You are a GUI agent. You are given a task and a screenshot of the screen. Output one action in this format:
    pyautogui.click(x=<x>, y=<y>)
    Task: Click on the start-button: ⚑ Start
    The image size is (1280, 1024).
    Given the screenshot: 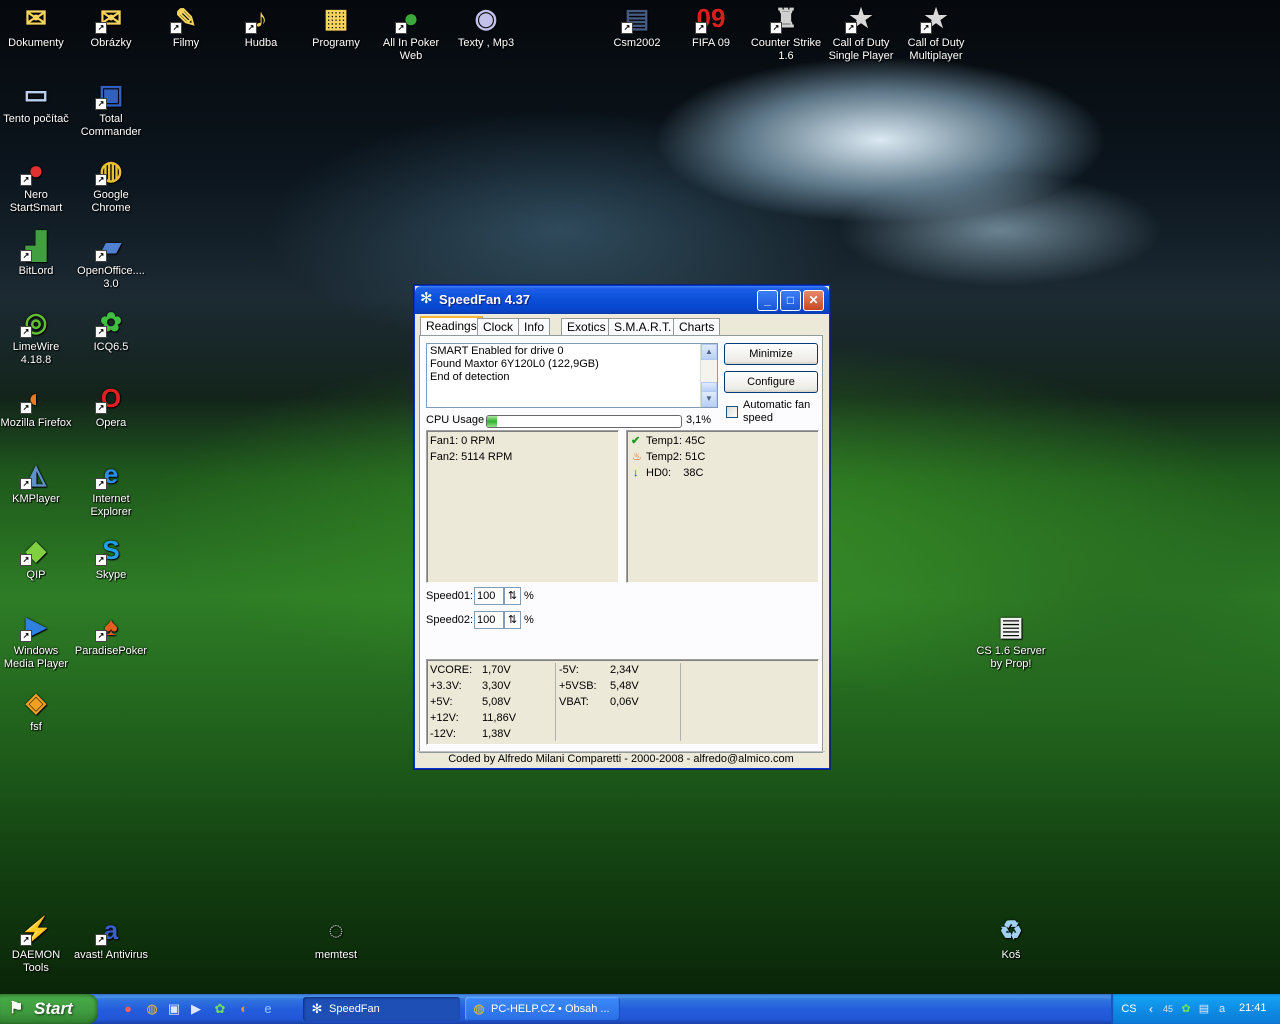 What is the action you would take?
    pyautogui.click(x=49, y=1009)
    